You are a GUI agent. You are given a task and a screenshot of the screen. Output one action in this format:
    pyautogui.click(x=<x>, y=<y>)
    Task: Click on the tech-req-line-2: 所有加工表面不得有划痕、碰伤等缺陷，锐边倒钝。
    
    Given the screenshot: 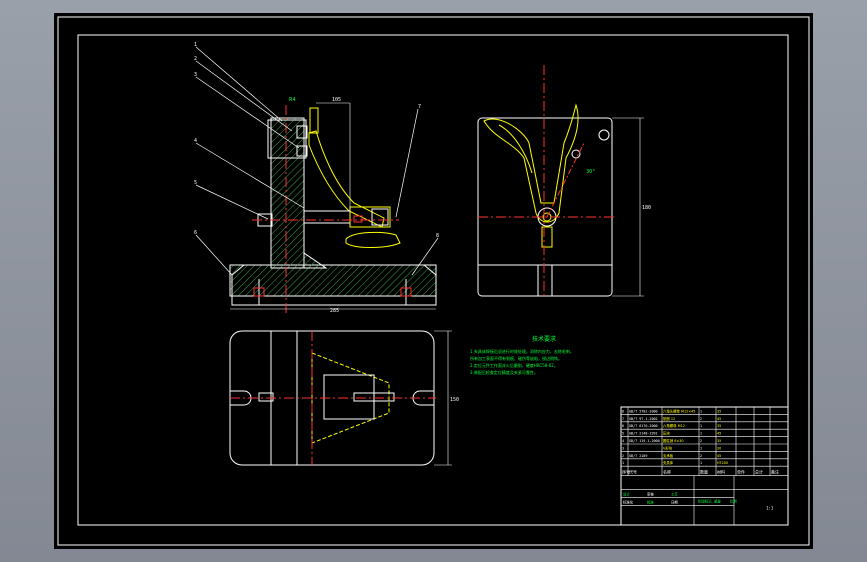 What is the action you would take?
    pyautogui.click(x=516, y=358)
    